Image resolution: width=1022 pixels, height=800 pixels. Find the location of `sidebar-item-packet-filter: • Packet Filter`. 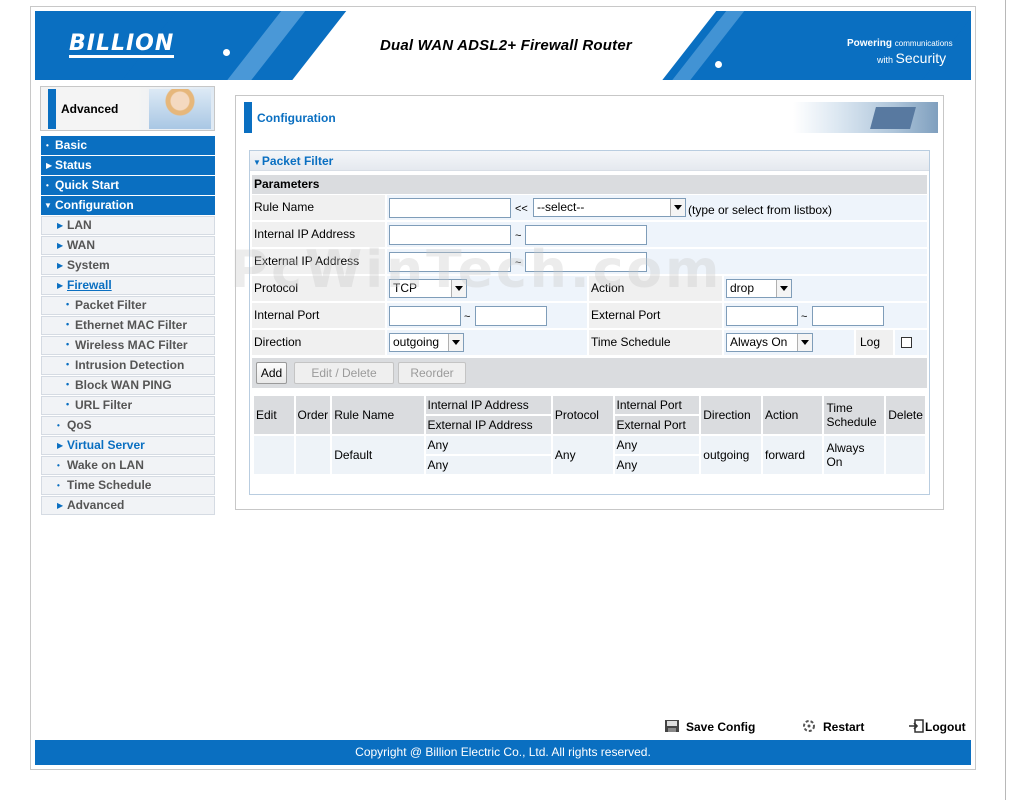

sidebar-item-packet-filter: • Packet Filter is located at coordinates (128, 305).